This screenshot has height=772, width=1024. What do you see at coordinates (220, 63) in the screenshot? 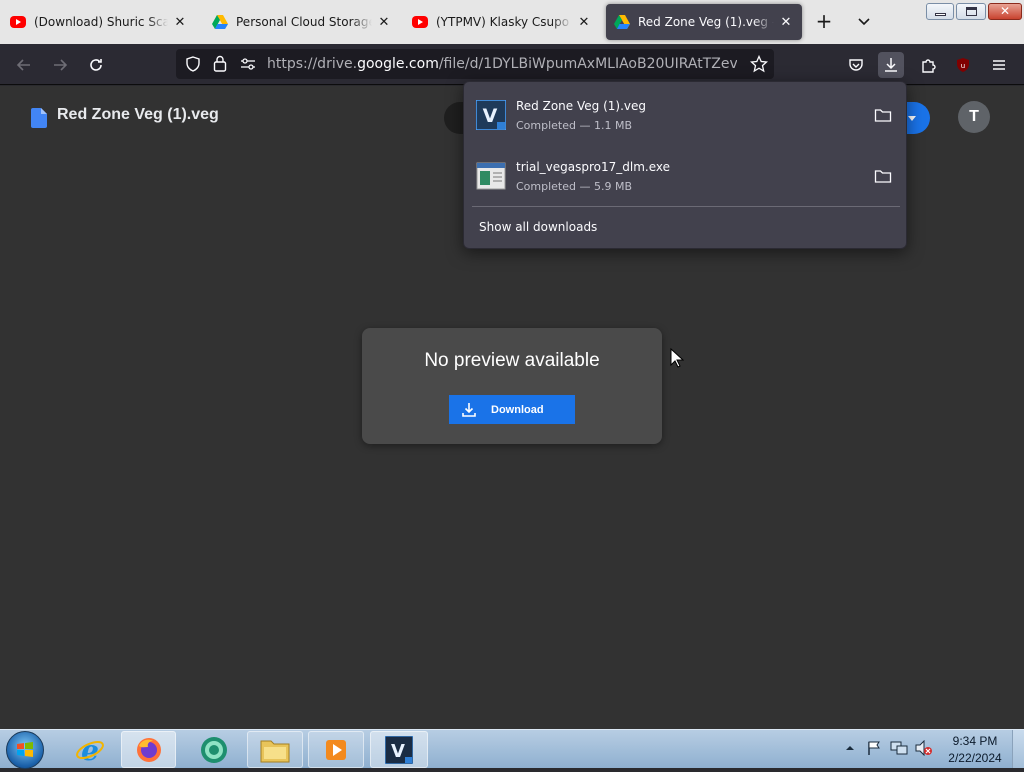
I see `lock-icon` at bounding box center [220, 63].